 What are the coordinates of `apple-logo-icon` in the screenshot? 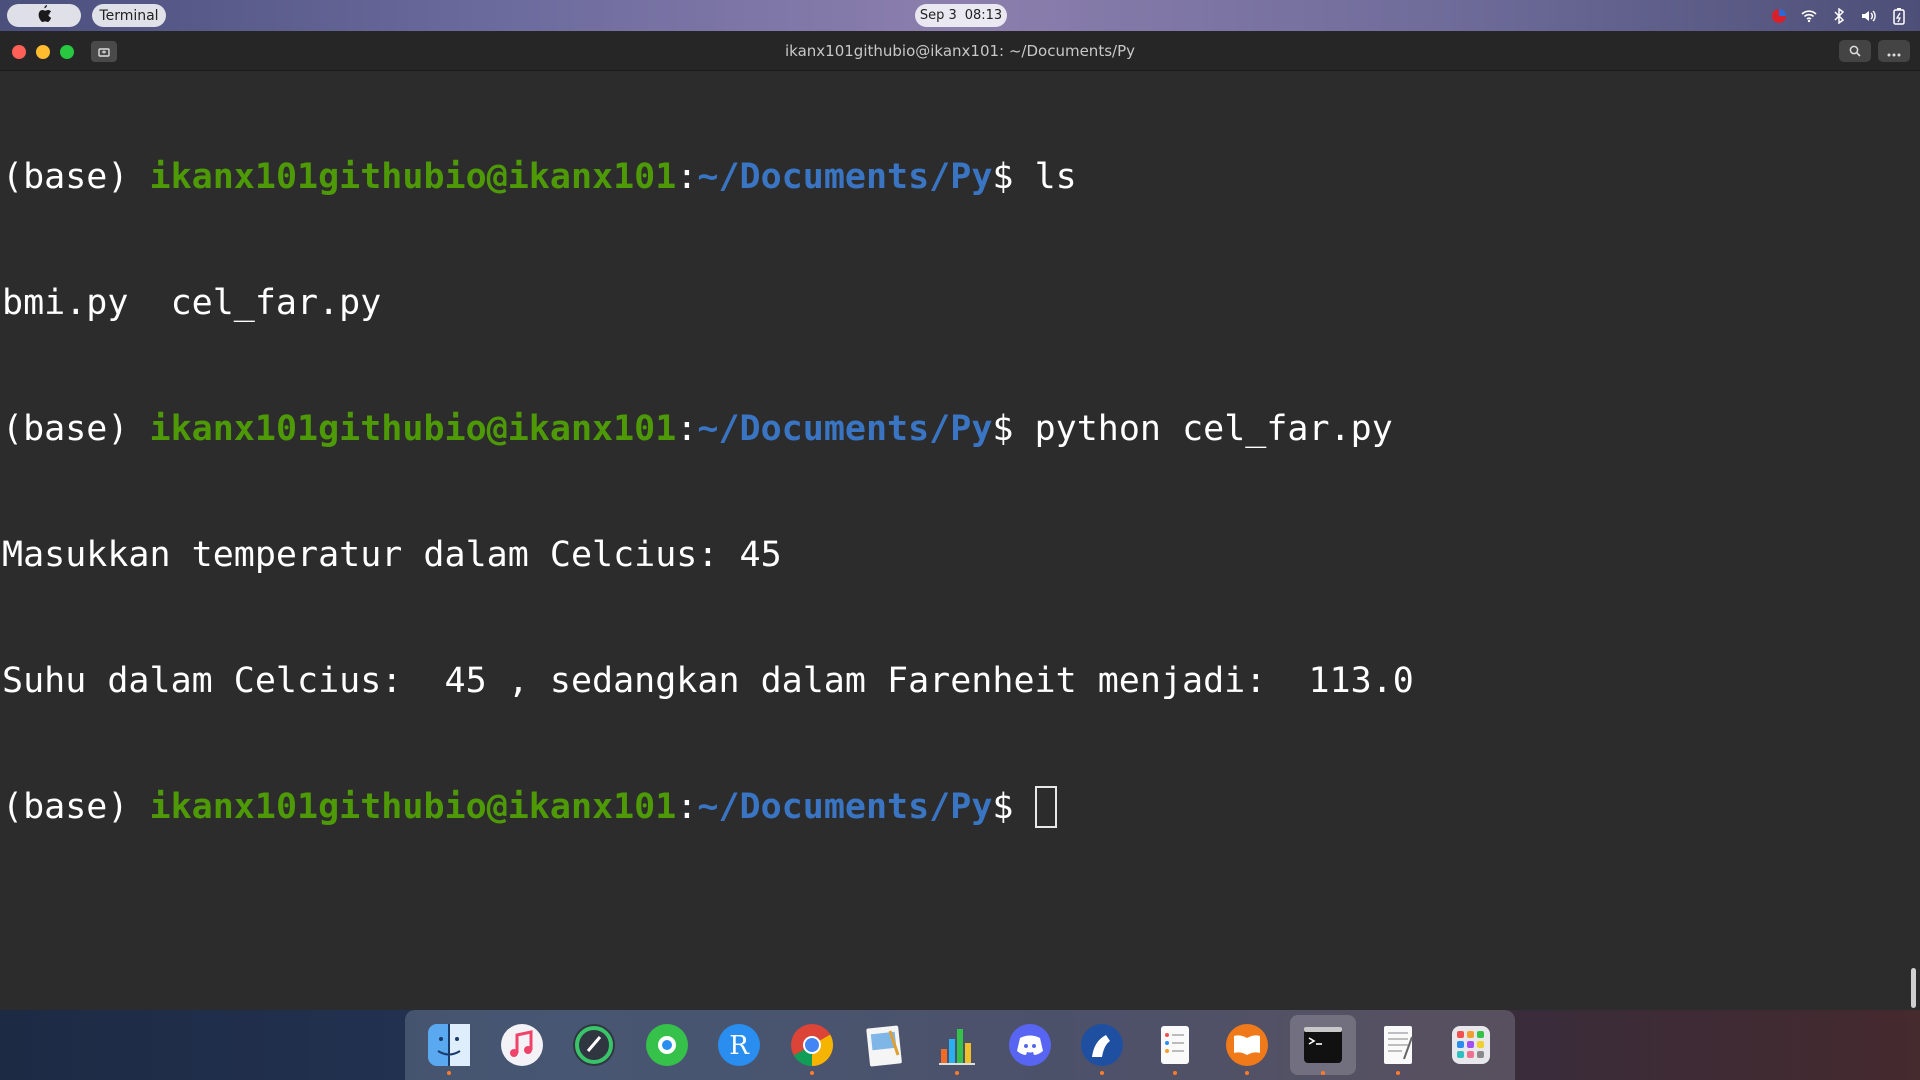 It's located at (44, 15).